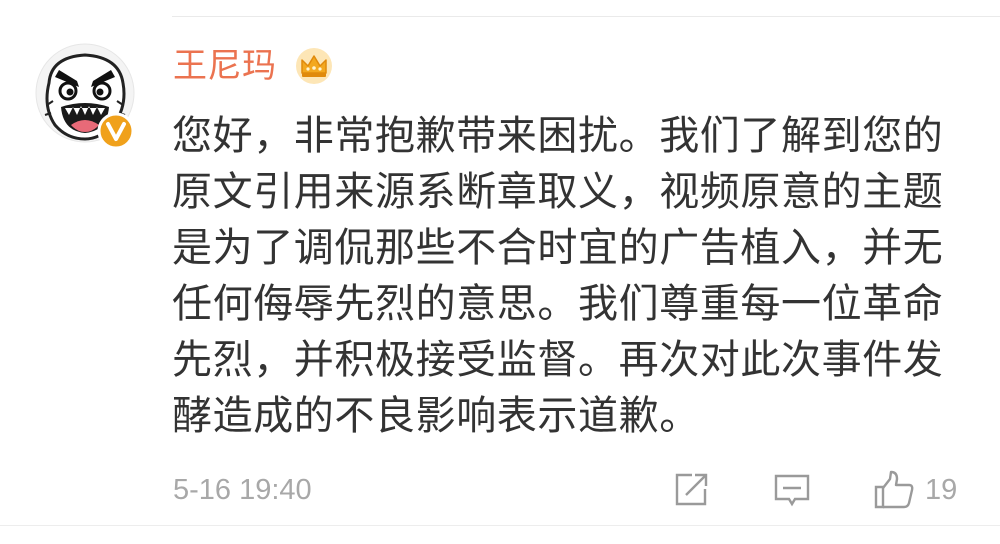  I want to click on top-divider, so click(586, 16).